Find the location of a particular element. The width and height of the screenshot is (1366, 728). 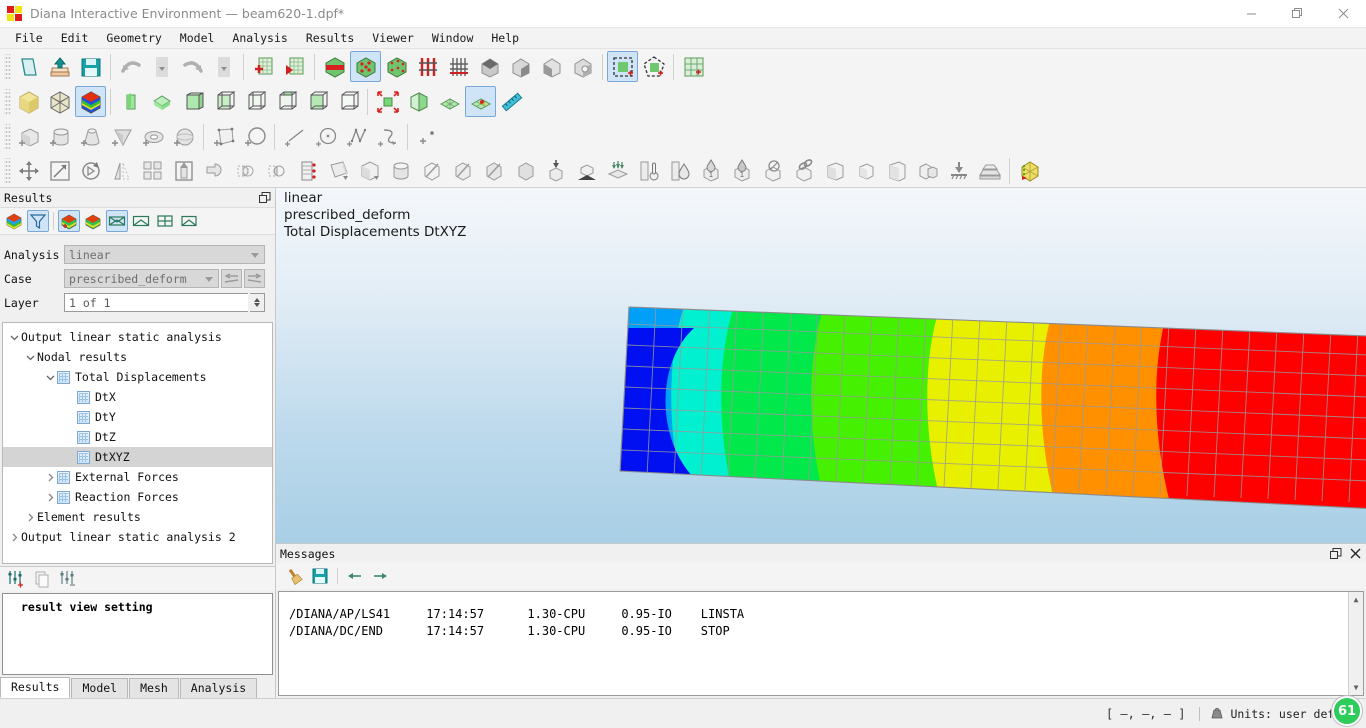

result-deform-marked-button is located at coordinates (69, 221).